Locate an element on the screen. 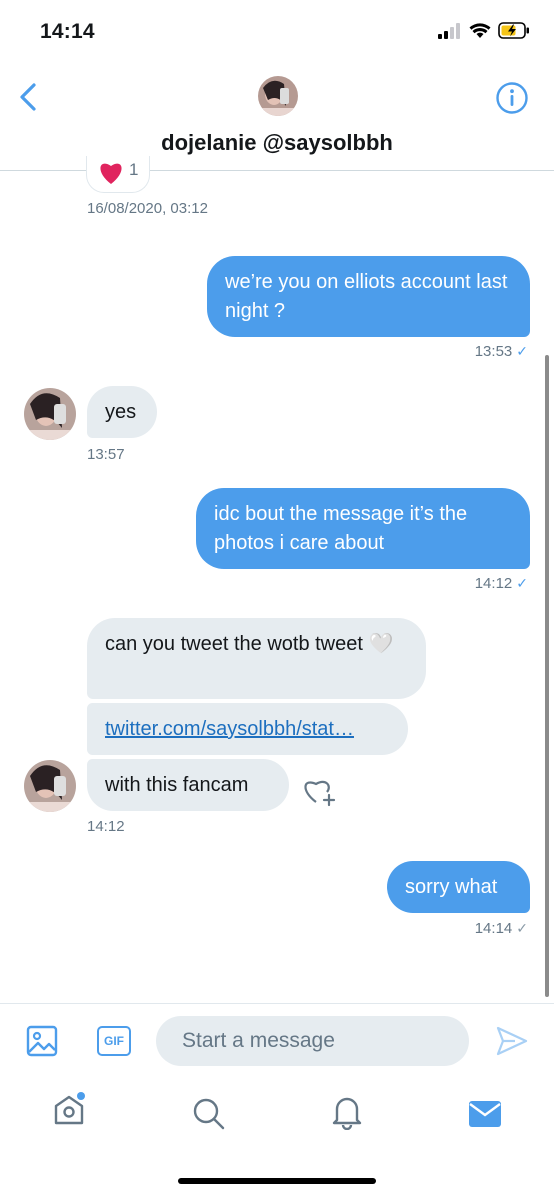  image-icon is located at coordinates (42, 1041).